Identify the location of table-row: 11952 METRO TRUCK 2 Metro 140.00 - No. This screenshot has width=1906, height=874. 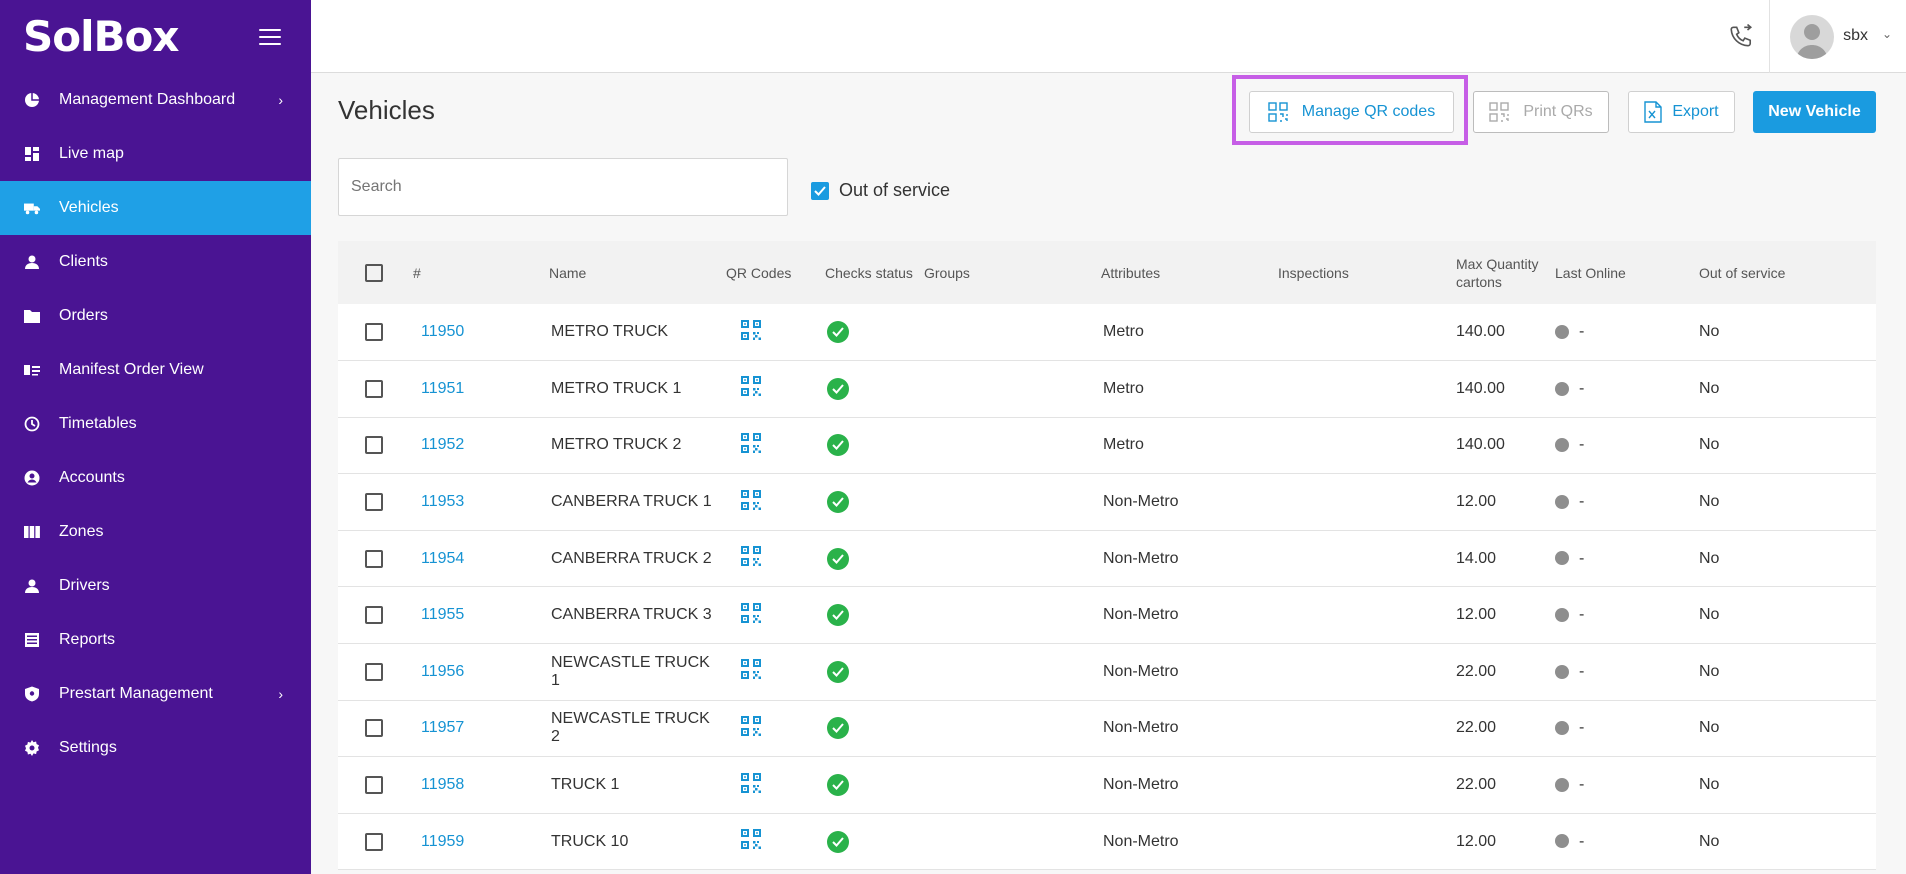
(1107, 445).